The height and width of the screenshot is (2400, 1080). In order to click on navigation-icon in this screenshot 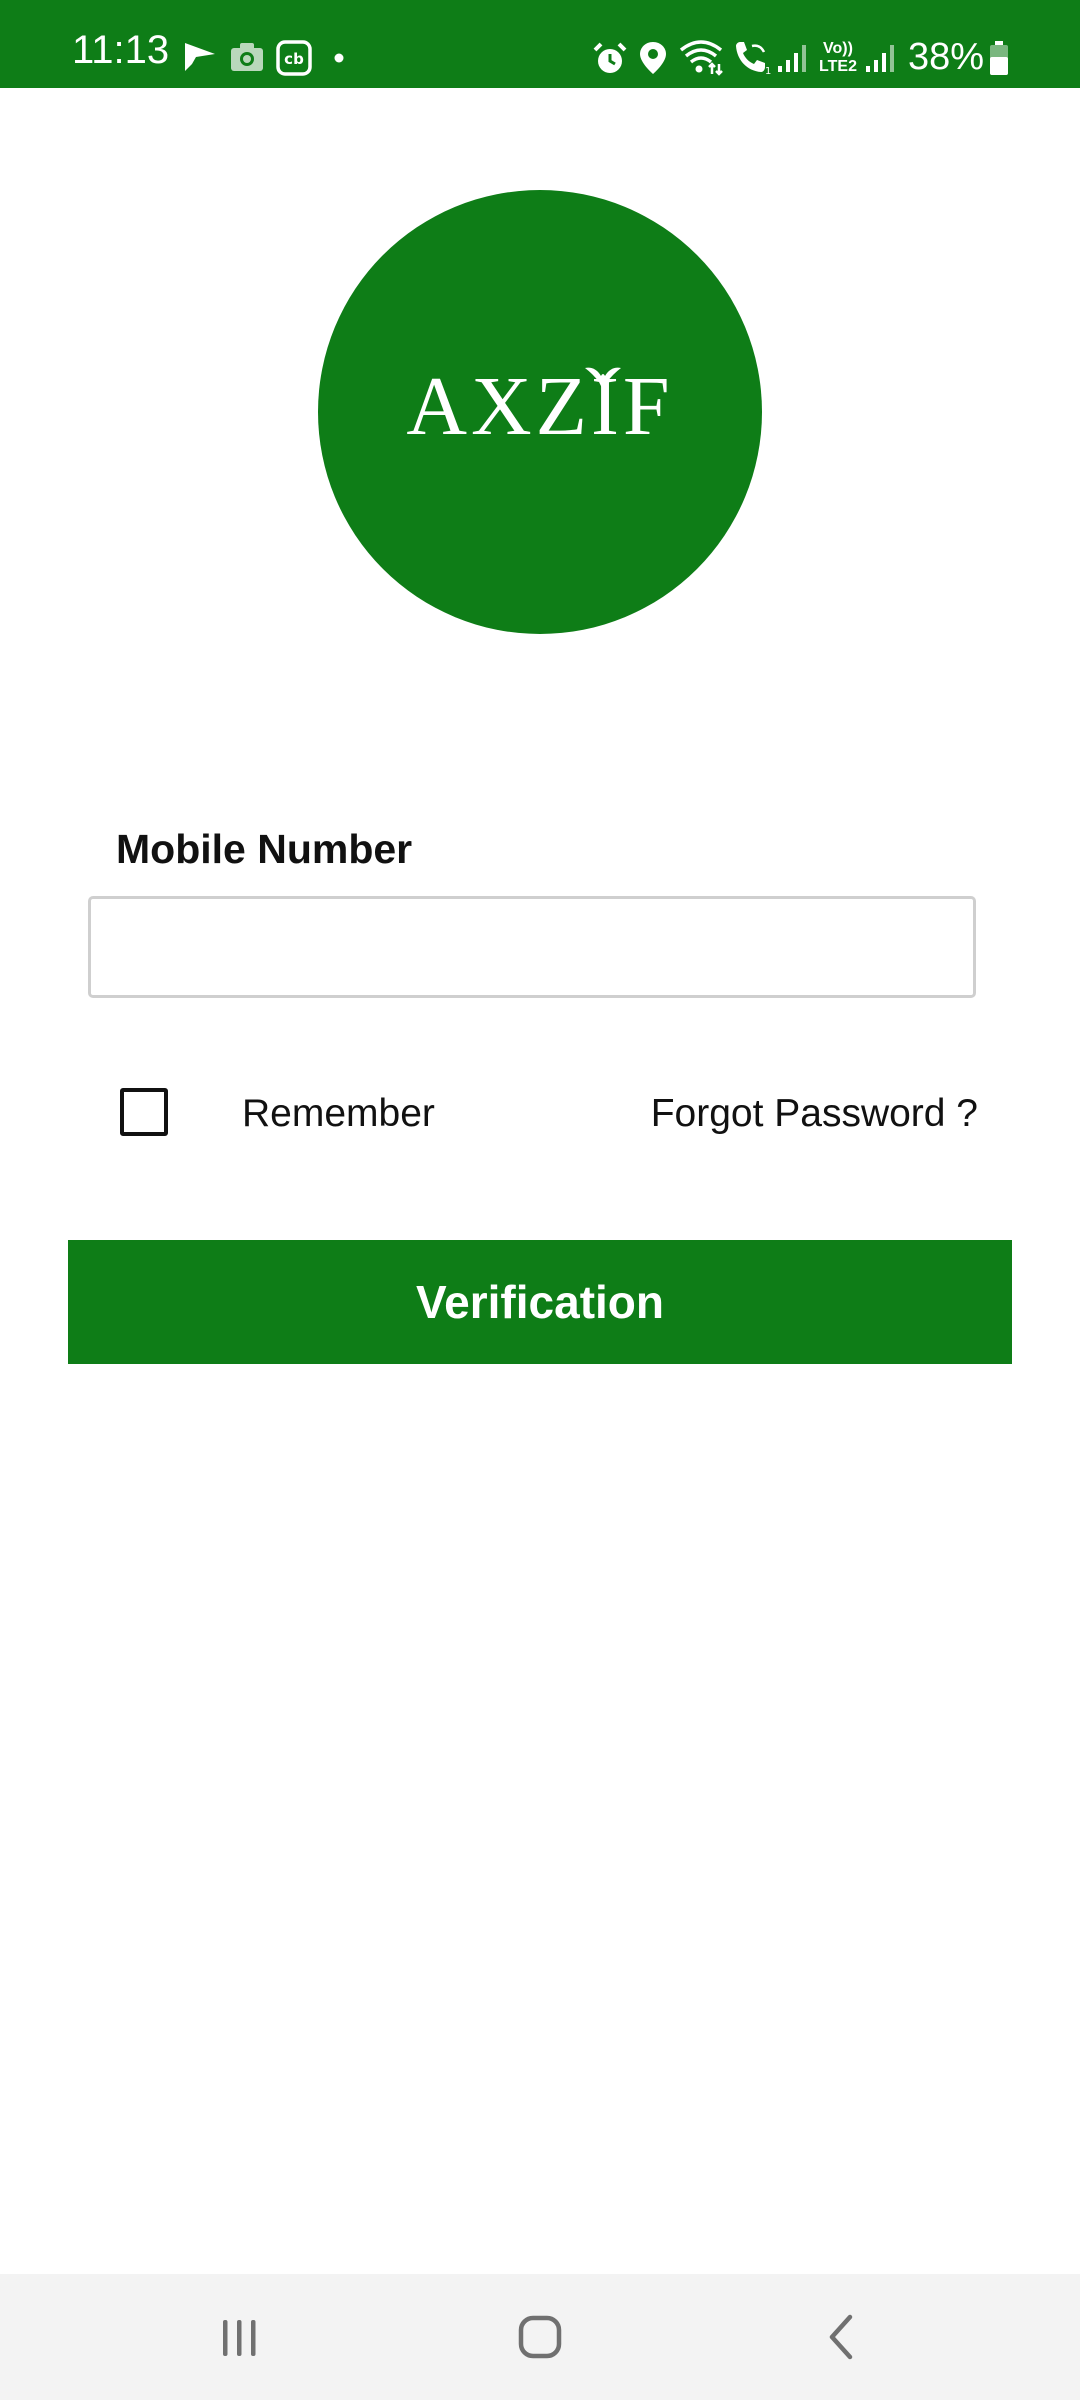, I will do `click(200, 57)`.